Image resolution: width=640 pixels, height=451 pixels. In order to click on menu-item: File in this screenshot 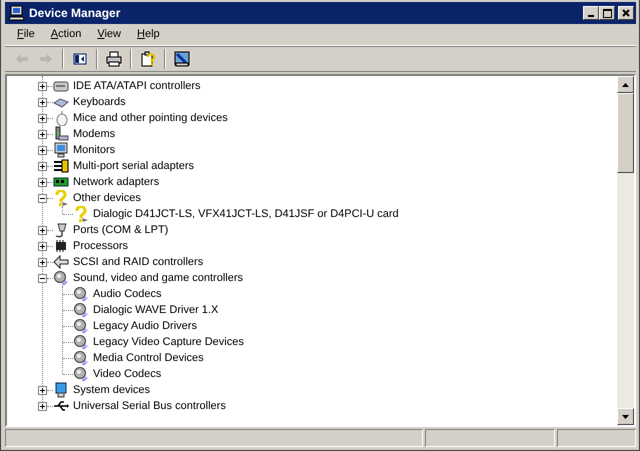, I will do `click(26, 34)`.